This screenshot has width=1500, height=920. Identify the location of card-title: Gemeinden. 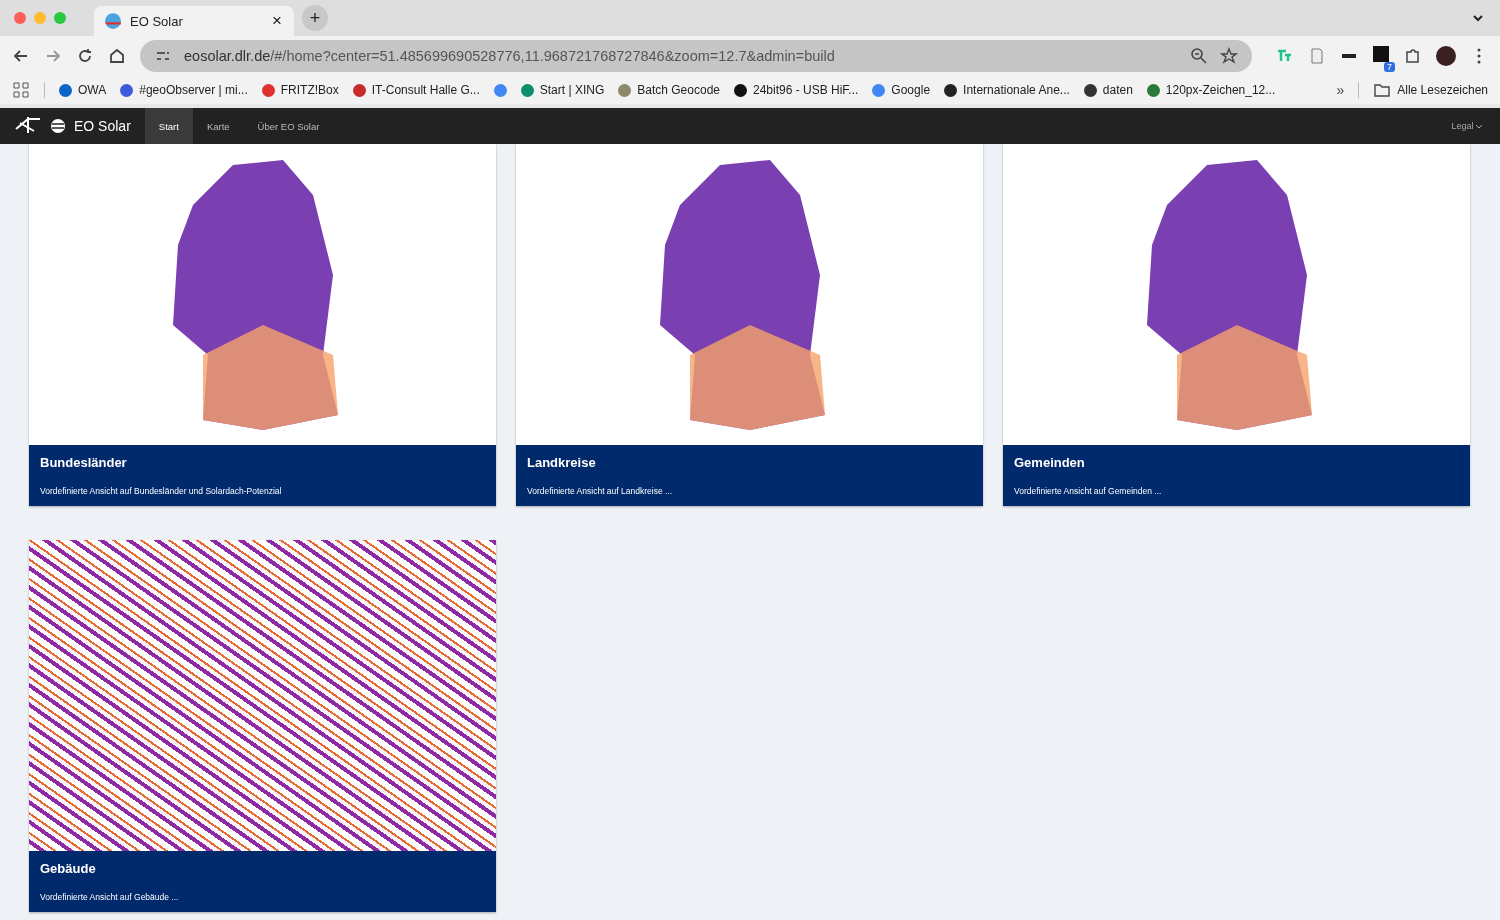
(1050, 462).